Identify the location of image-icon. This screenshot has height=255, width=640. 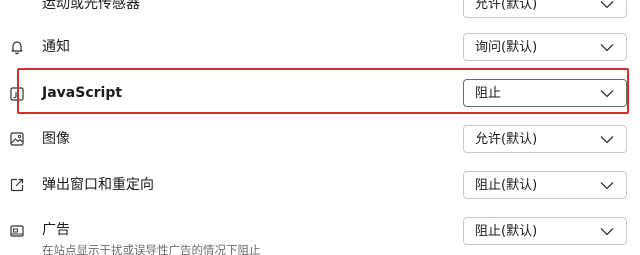
(17, 139).